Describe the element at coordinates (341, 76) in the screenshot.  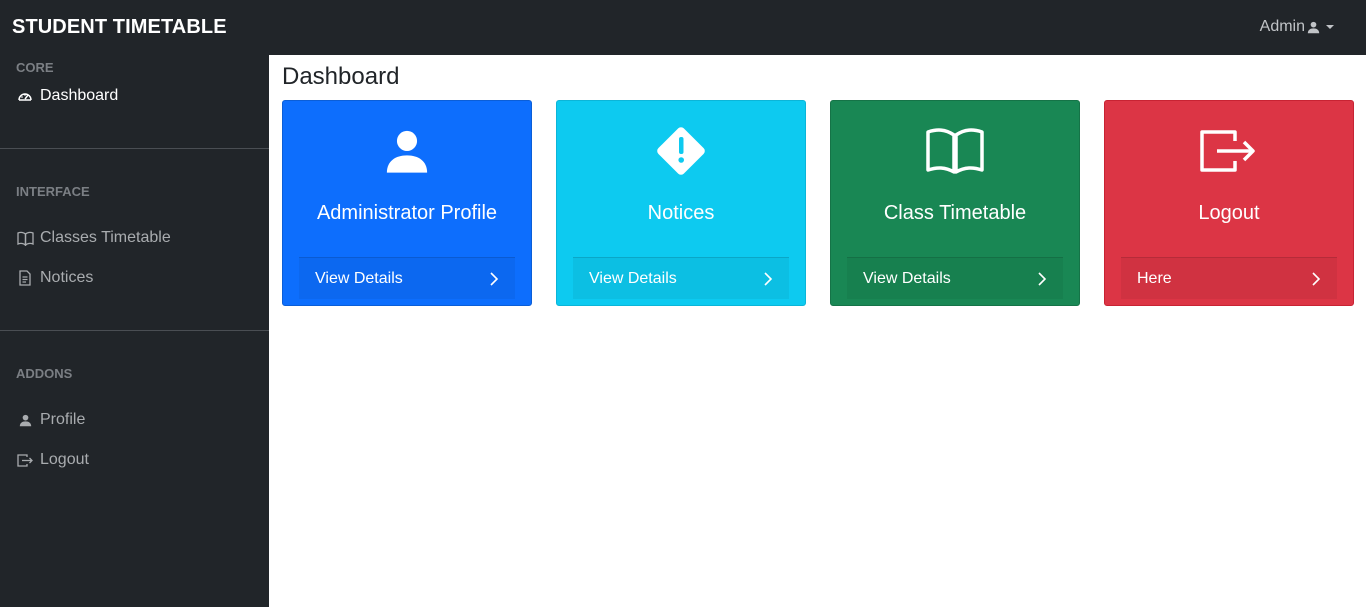
I see `page-title: Dashboard` at that location.